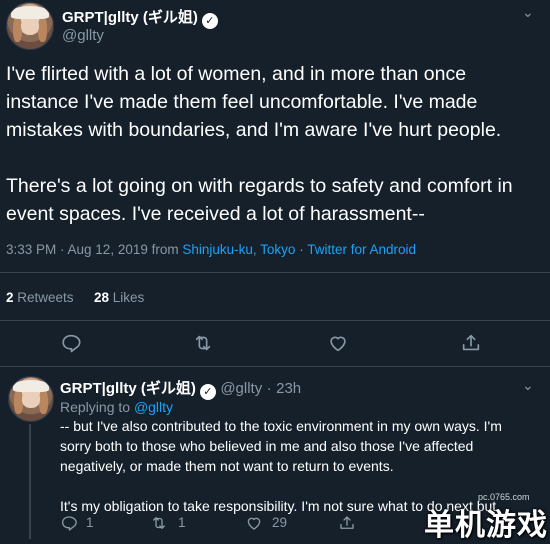 This screenshot has width=550, height=544. What do you see at coordinates (83, 35) in the screenshot?
I see `author-handle: @gllty` at bounding box center [83, 35].